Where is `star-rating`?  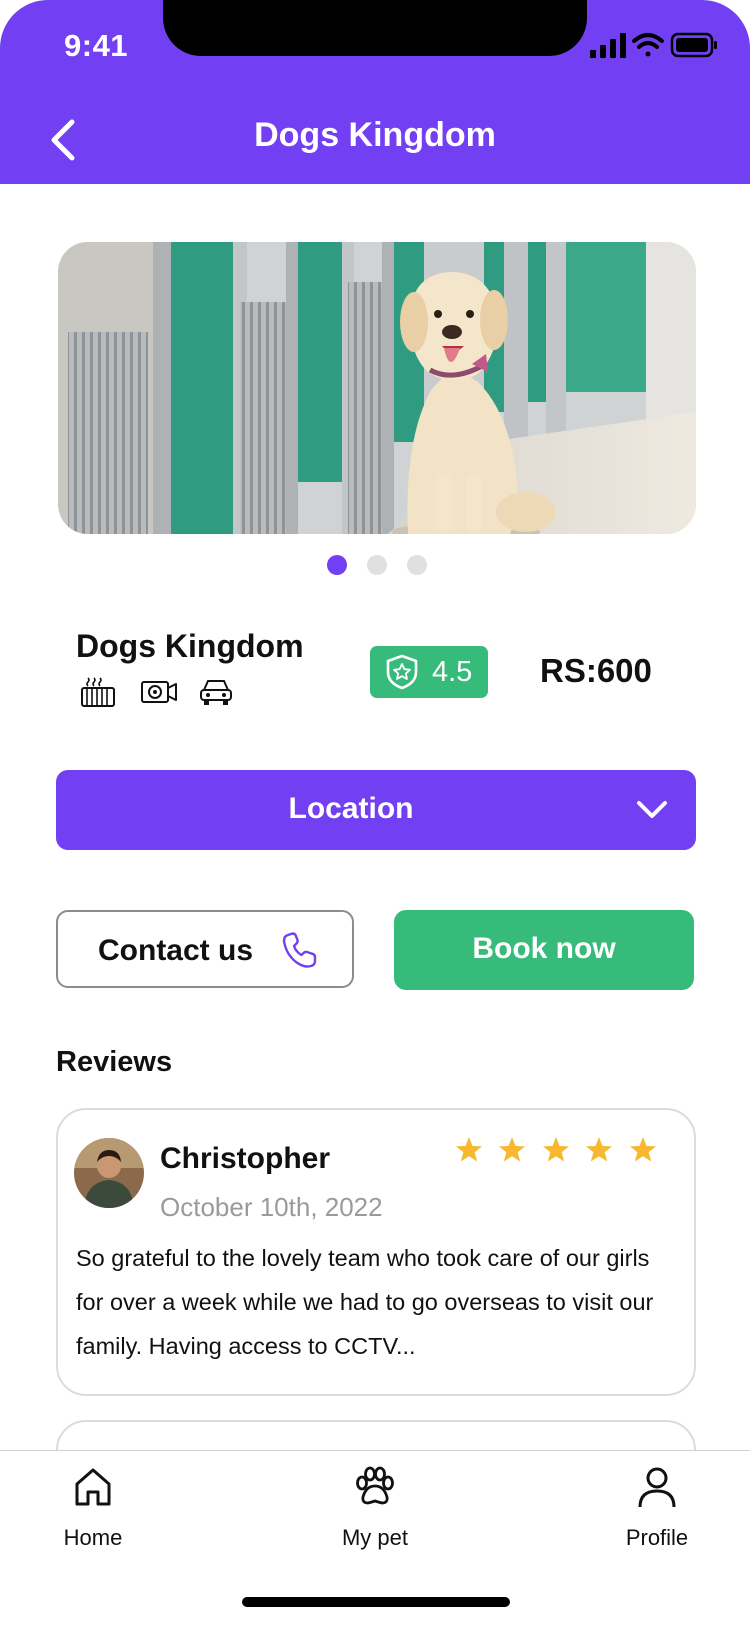 star-rating is located at coordinates (556, 1149).